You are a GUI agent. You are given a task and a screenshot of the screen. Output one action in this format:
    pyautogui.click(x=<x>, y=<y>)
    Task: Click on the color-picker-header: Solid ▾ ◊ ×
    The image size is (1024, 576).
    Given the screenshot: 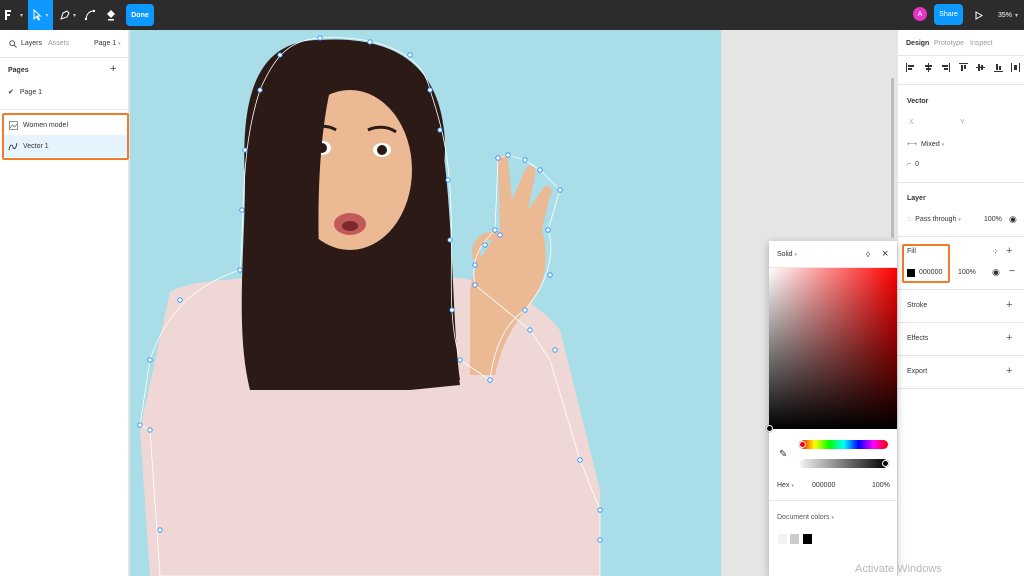 What is the action you would take?
    pyautogui.click(x=833, y=254)
    